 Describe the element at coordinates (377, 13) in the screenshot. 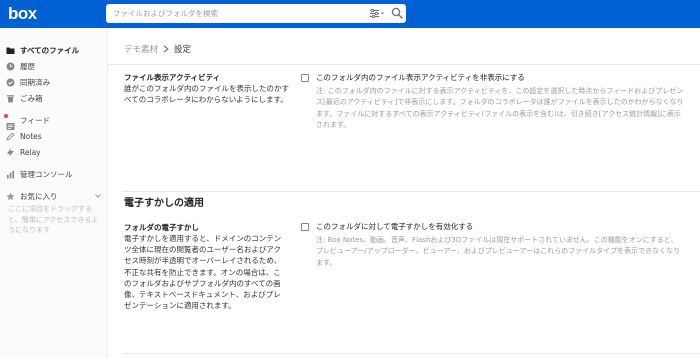

I see `filter-sliders-icon` at that location.